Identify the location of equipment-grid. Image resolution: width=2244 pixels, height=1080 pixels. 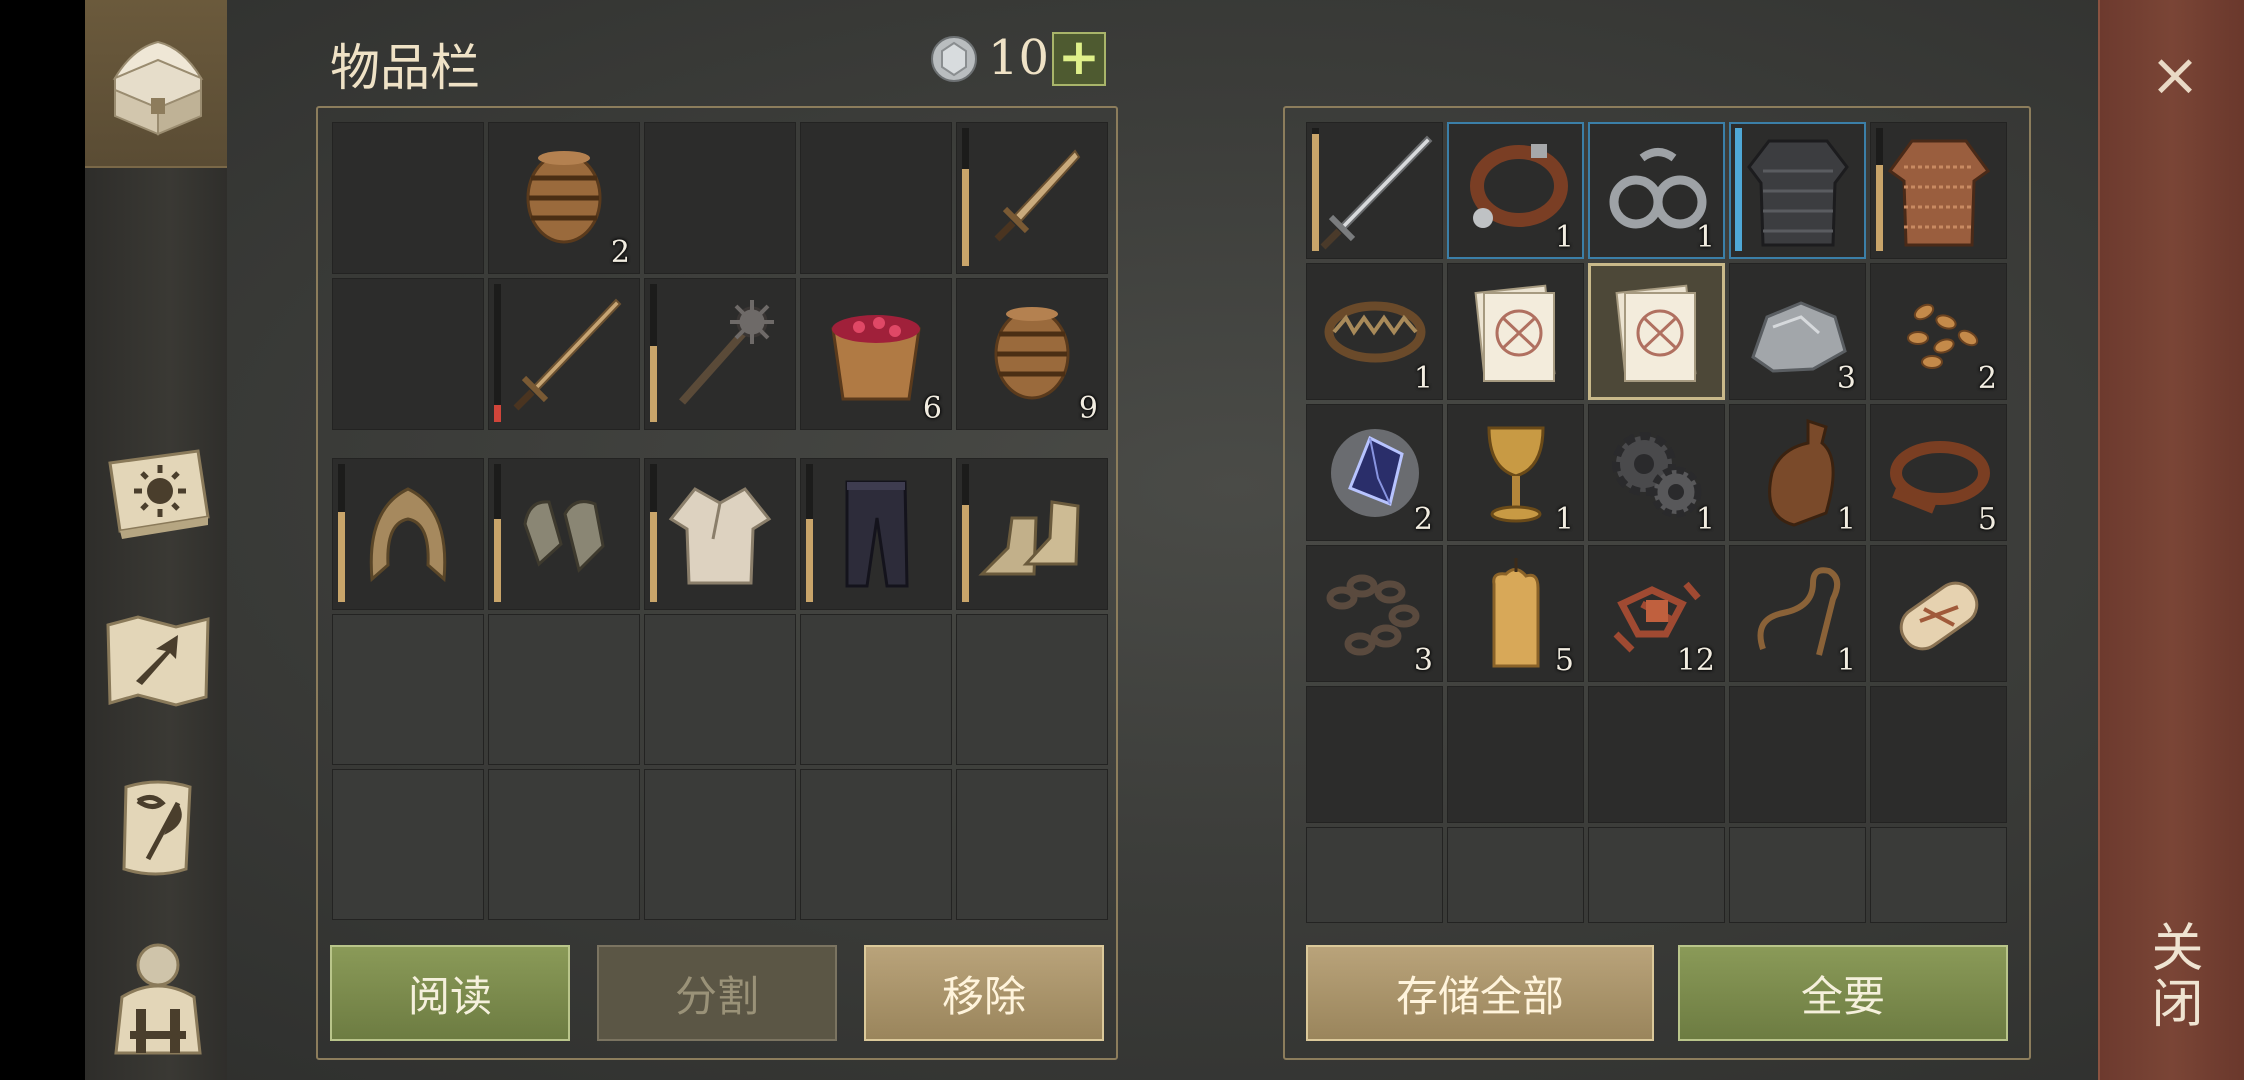
(720, 534).